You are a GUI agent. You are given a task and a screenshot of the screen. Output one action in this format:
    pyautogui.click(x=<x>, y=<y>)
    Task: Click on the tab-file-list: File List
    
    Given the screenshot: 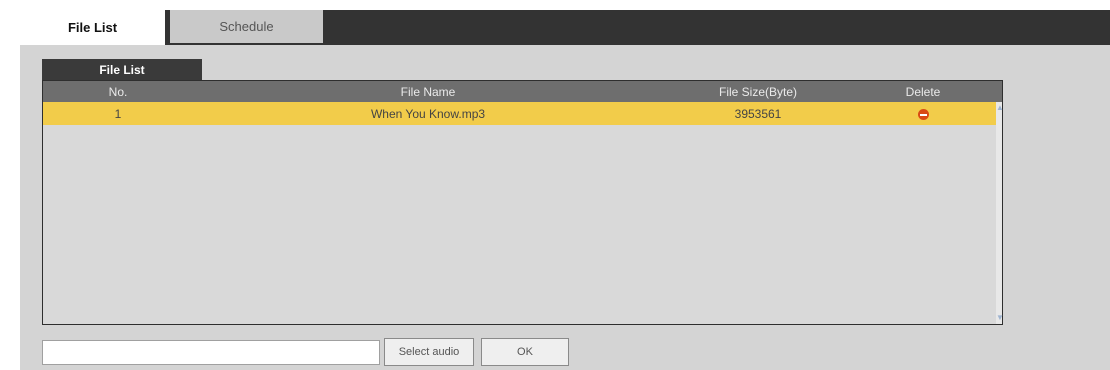 What is the action you would take?
    pyautogui.click(x=92, y=27)
    